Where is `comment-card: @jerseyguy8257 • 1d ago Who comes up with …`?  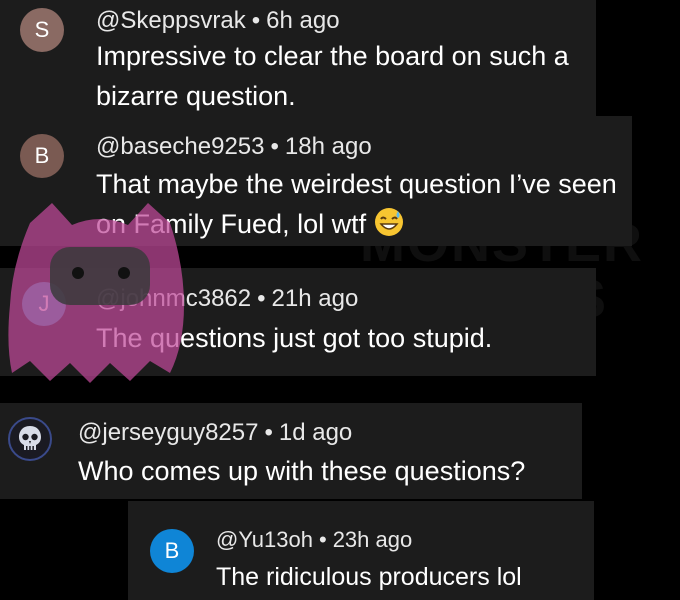 comment-card: @jerseyguy8257 • 1d ago Who comes up with … is located at coordinates (291, 451).